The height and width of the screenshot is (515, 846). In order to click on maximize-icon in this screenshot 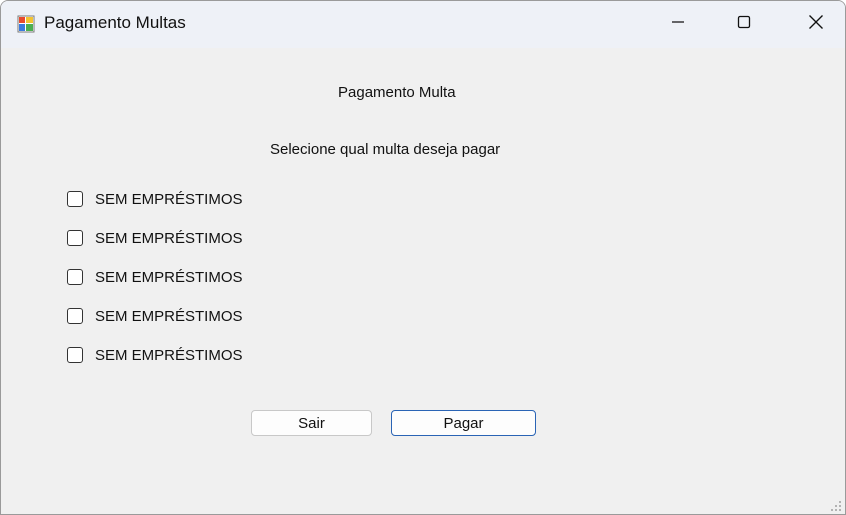, I will do `click(744, 24)`.